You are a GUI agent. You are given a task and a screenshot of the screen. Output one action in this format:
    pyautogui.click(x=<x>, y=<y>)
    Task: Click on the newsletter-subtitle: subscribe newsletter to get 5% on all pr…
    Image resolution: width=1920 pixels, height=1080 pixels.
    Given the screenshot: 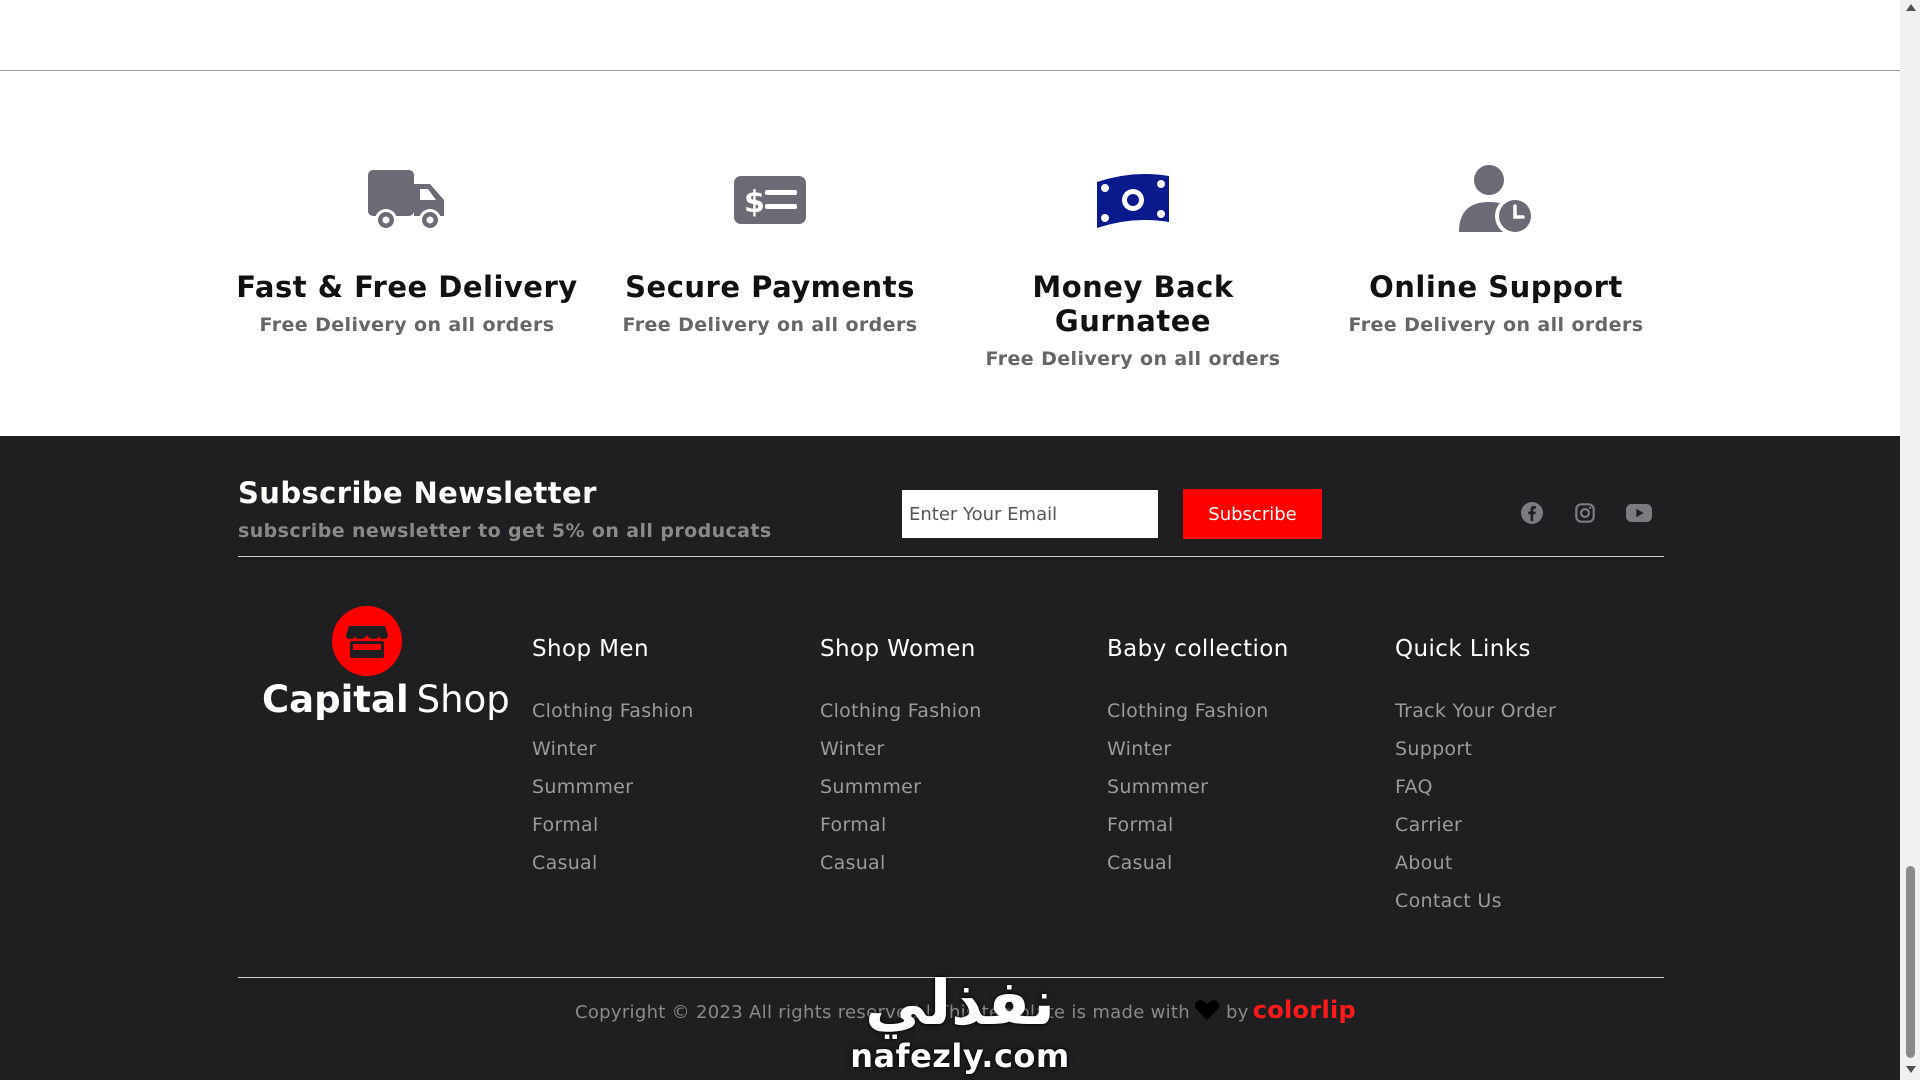 What is the action you would take?
    pyautogui.click(x=505, y=531)
    